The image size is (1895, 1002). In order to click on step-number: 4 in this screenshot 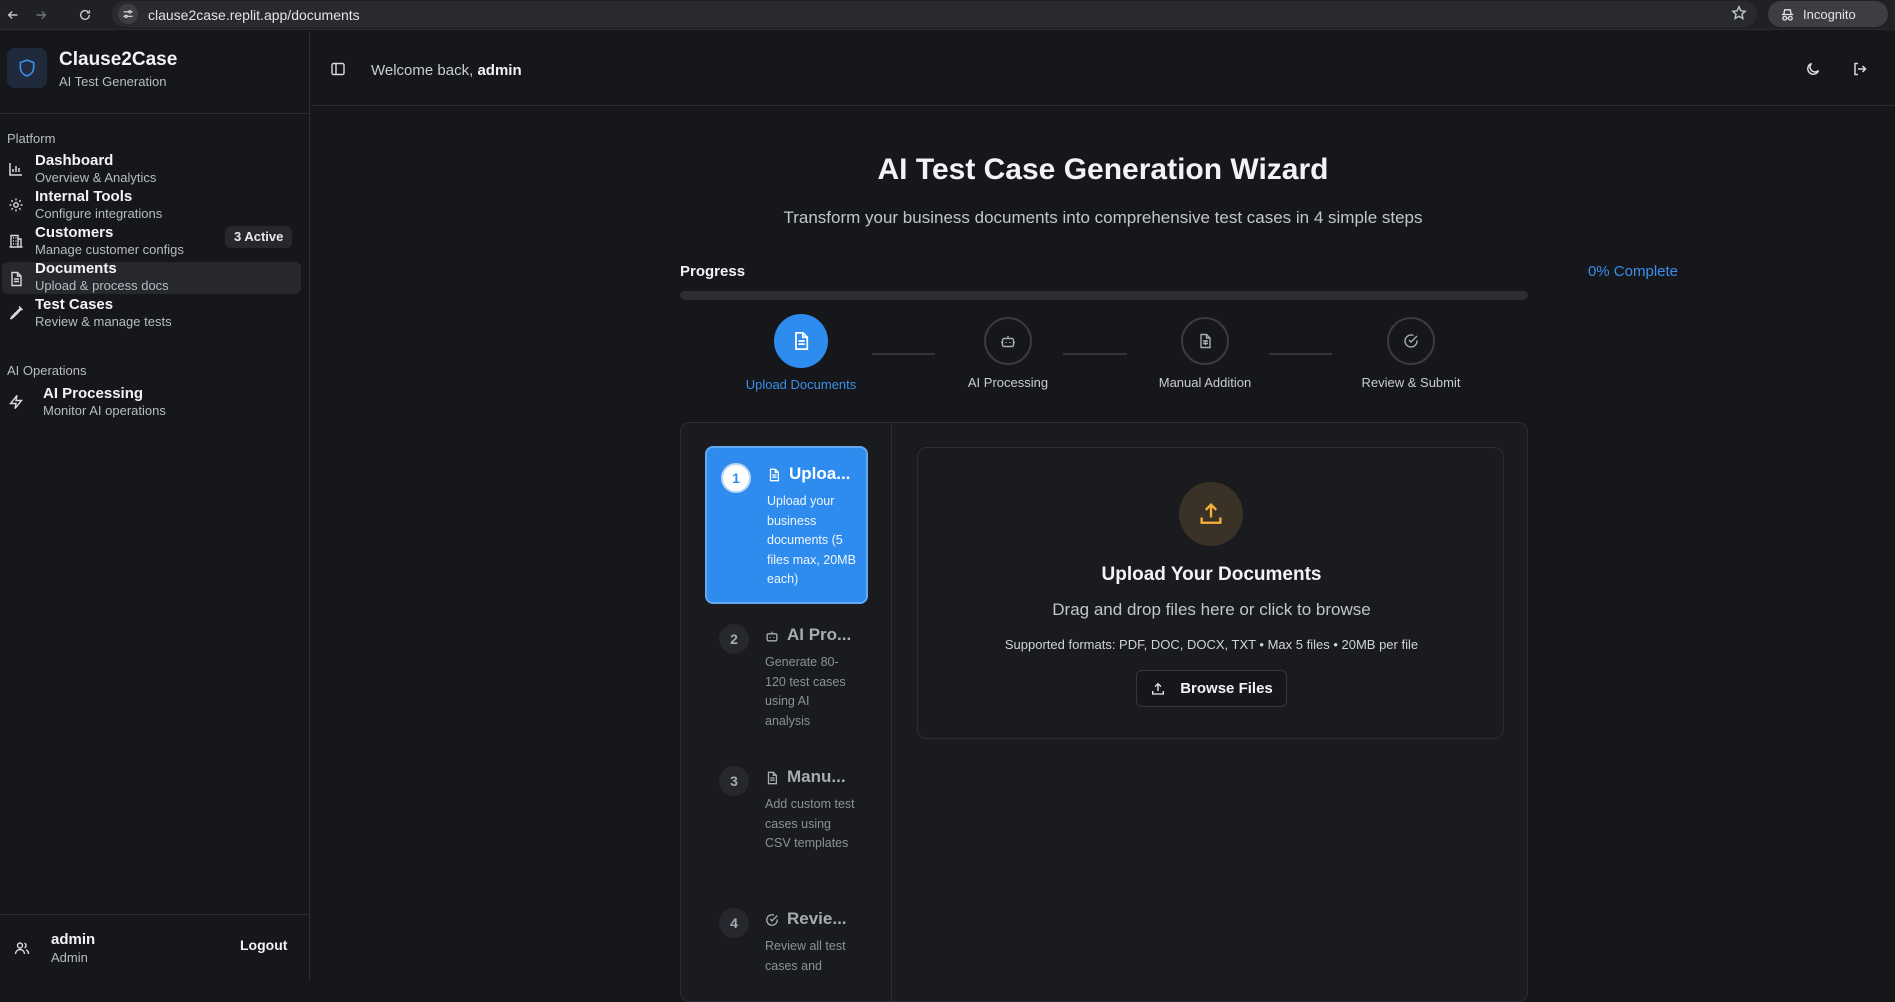, I will do `click(734, 923)`.